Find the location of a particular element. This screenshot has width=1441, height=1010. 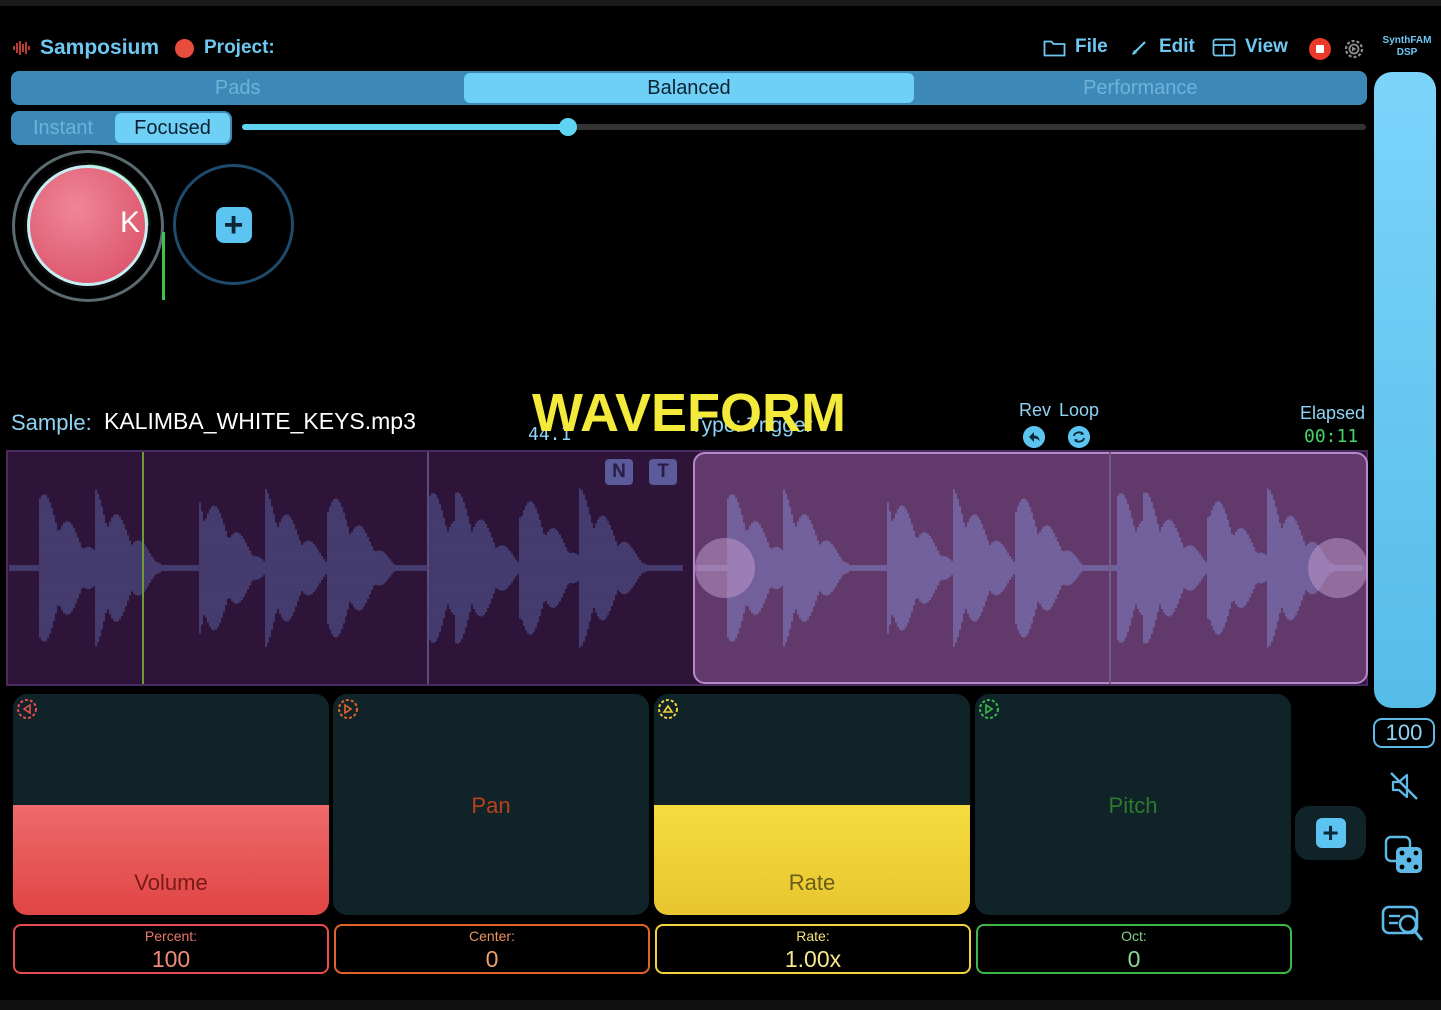

pitch-card: Pitch is located at coordinates (1133, 804).